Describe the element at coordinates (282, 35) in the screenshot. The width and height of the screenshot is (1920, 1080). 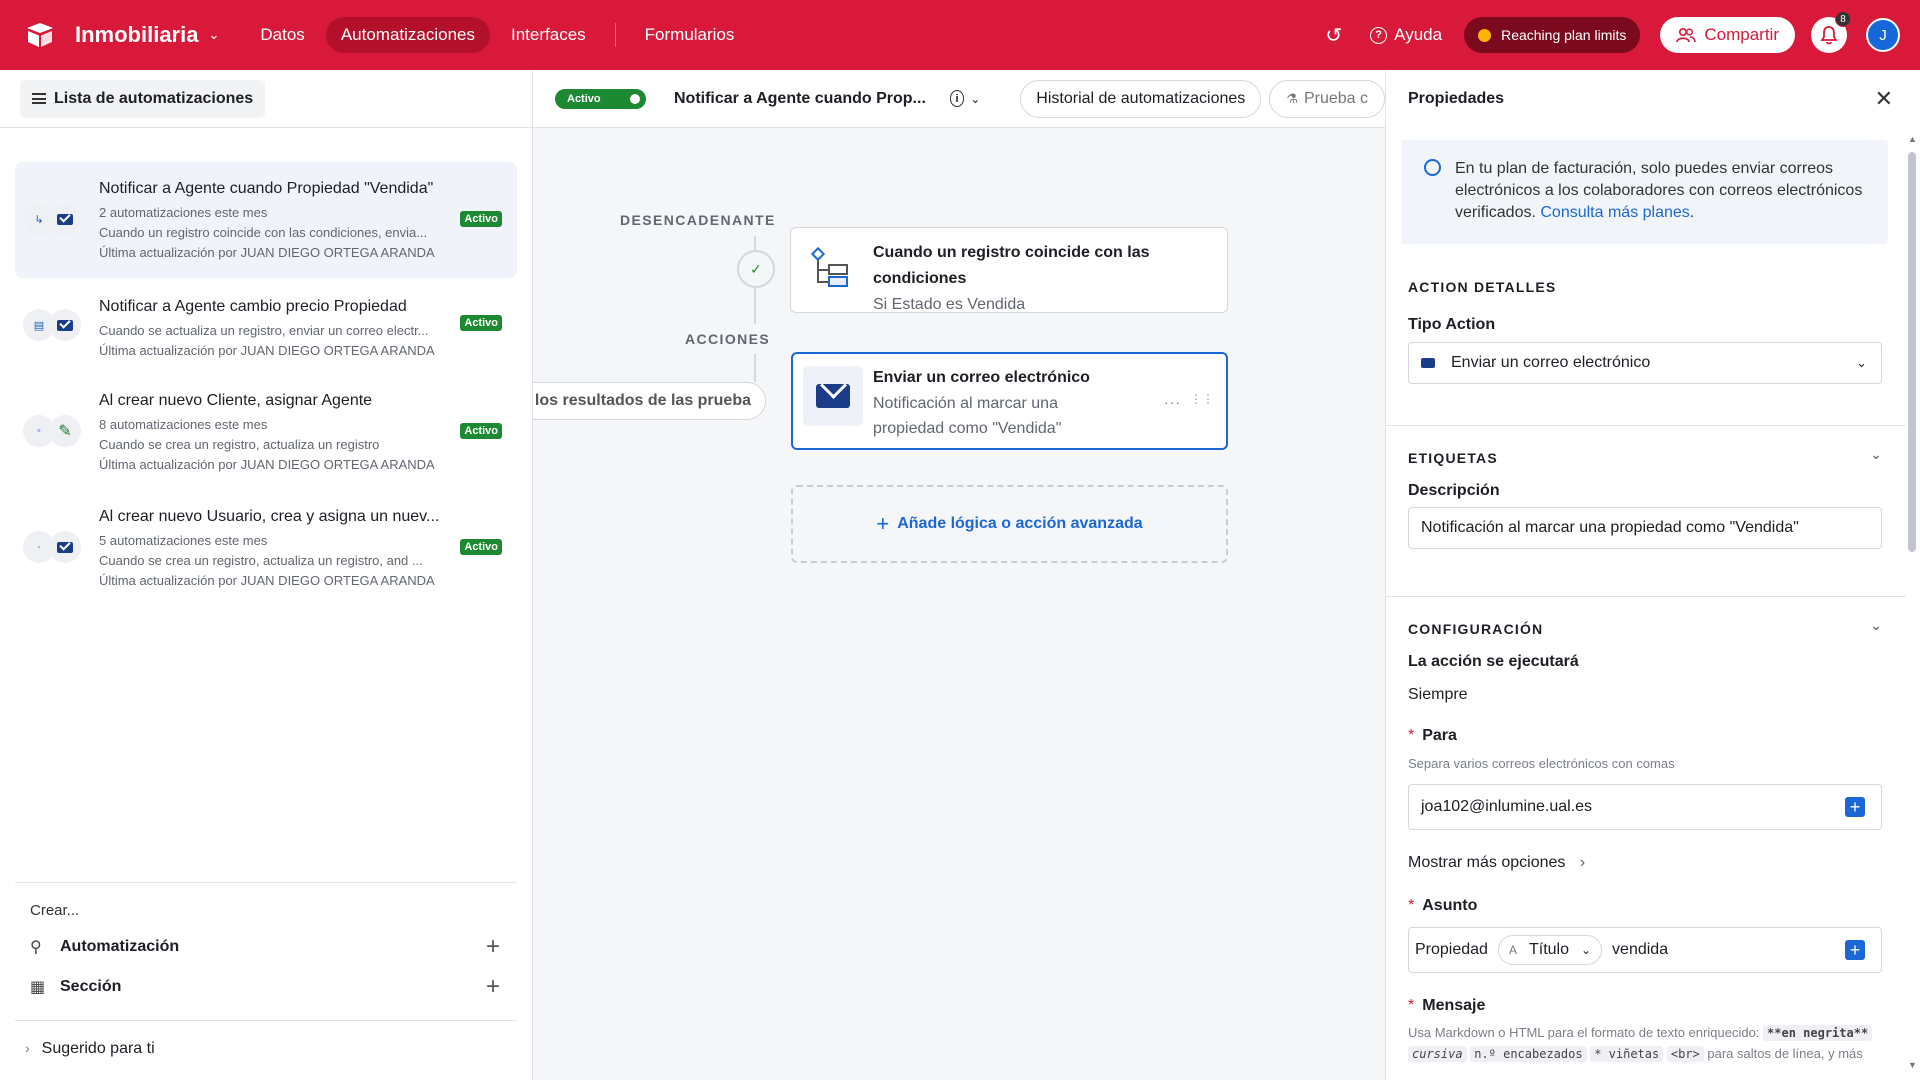
I see `nav-datos: Datos` at that location.